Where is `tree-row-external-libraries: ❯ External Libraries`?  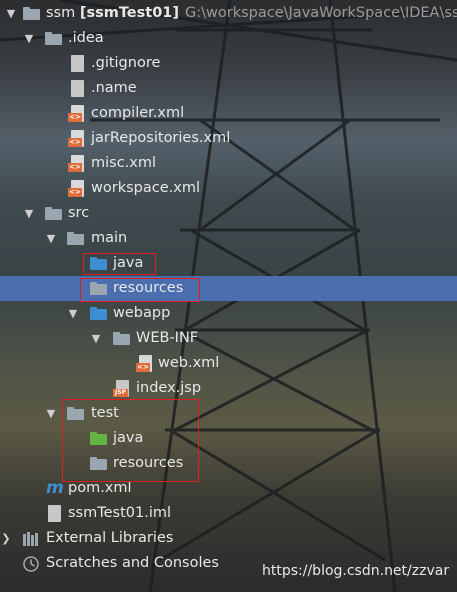 tree-row-external-libraries: ❯ External Libraries is located at coordinates (228, 538).